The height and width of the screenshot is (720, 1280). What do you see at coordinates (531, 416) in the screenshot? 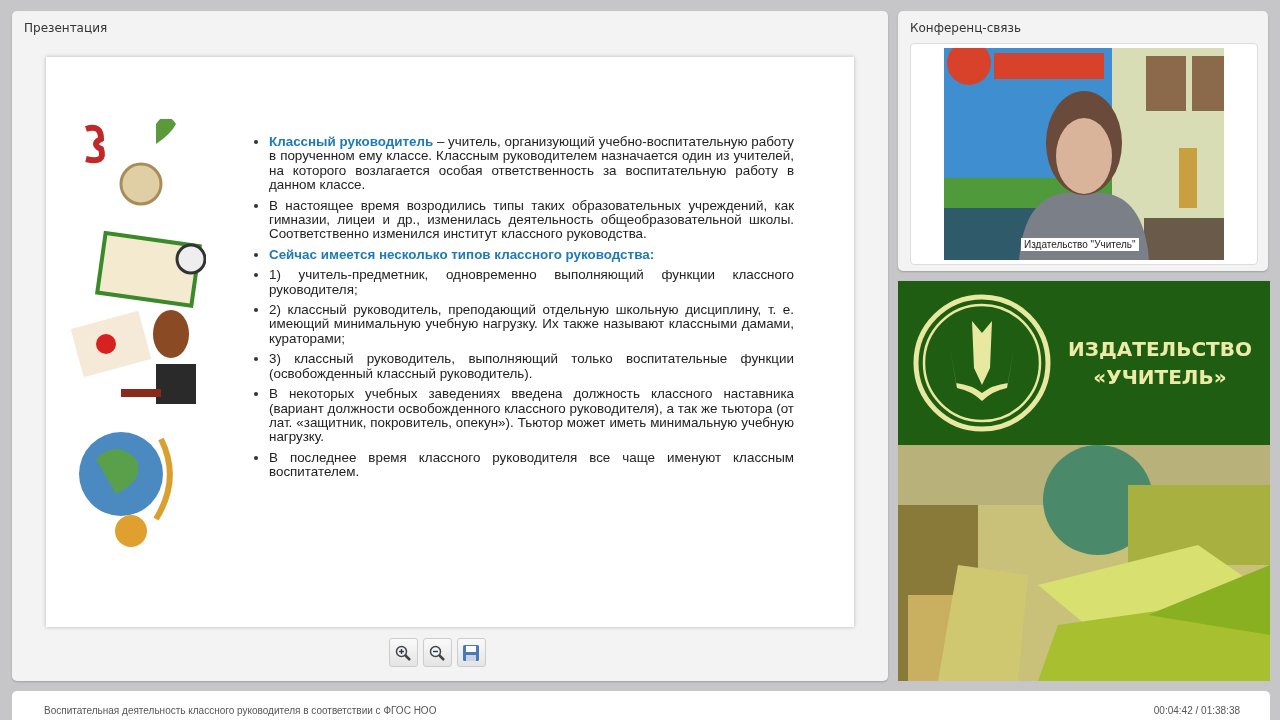
I see `bullet-text: В некоторых учебных заведениях введена должность классного наставника (вариант должности освобожденного классного руководителя), а так же тьютора (от лат. «защитник, покровитель, опекун»). Тьютор может иметь минимальную учебную нагрузку.` at bounding box center [531, 416].